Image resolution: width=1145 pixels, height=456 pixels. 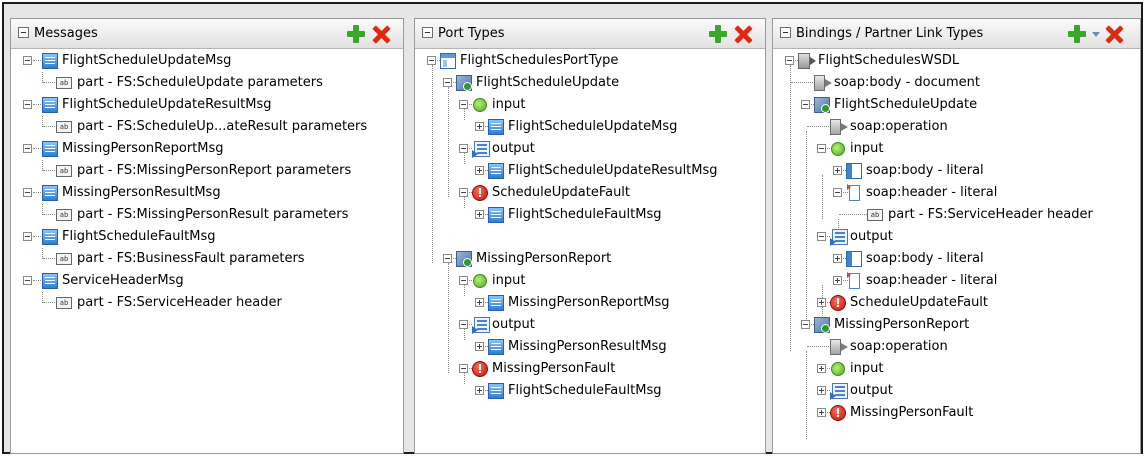 What do you see at coordinates (1096, 34) in the screenshot?
I see `chevron-down-icon` at bounding box center [1096, 34].